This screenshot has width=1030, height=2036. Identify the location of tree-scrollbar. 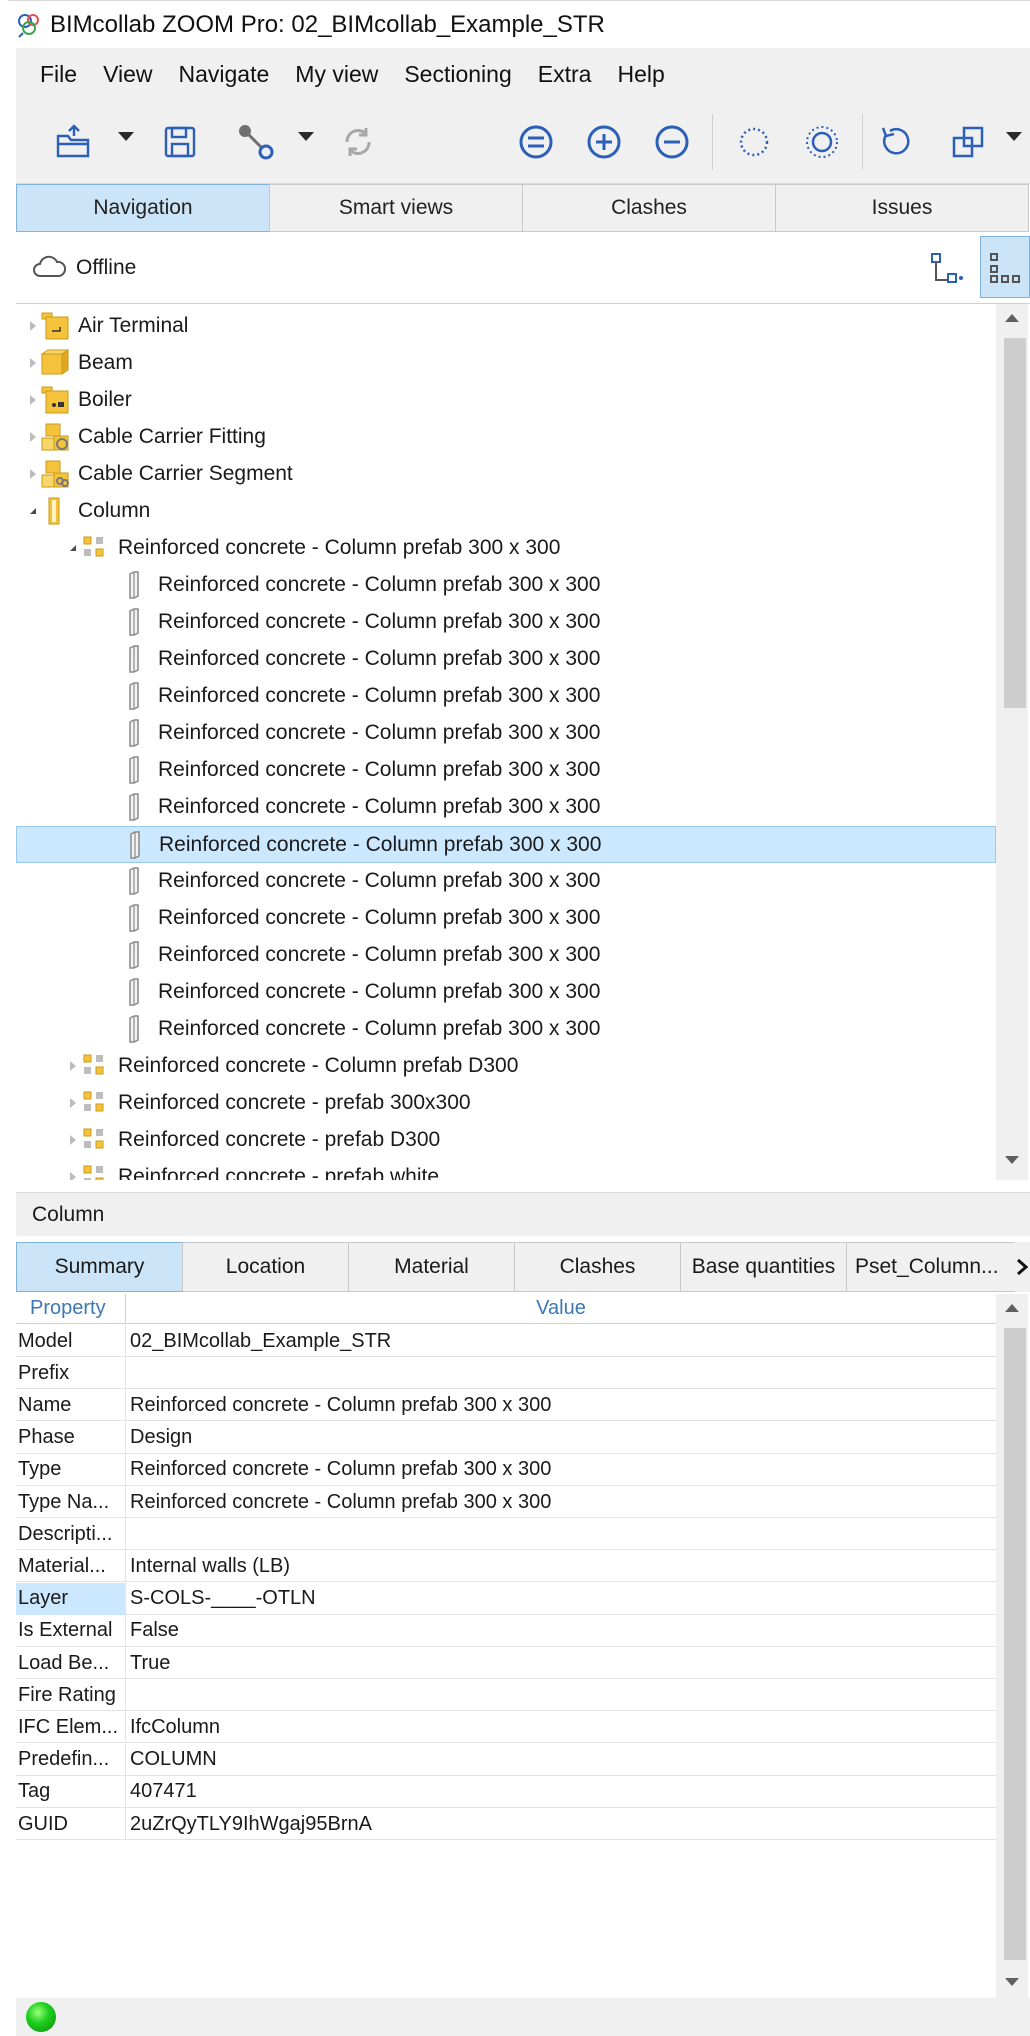
(1012, 742).